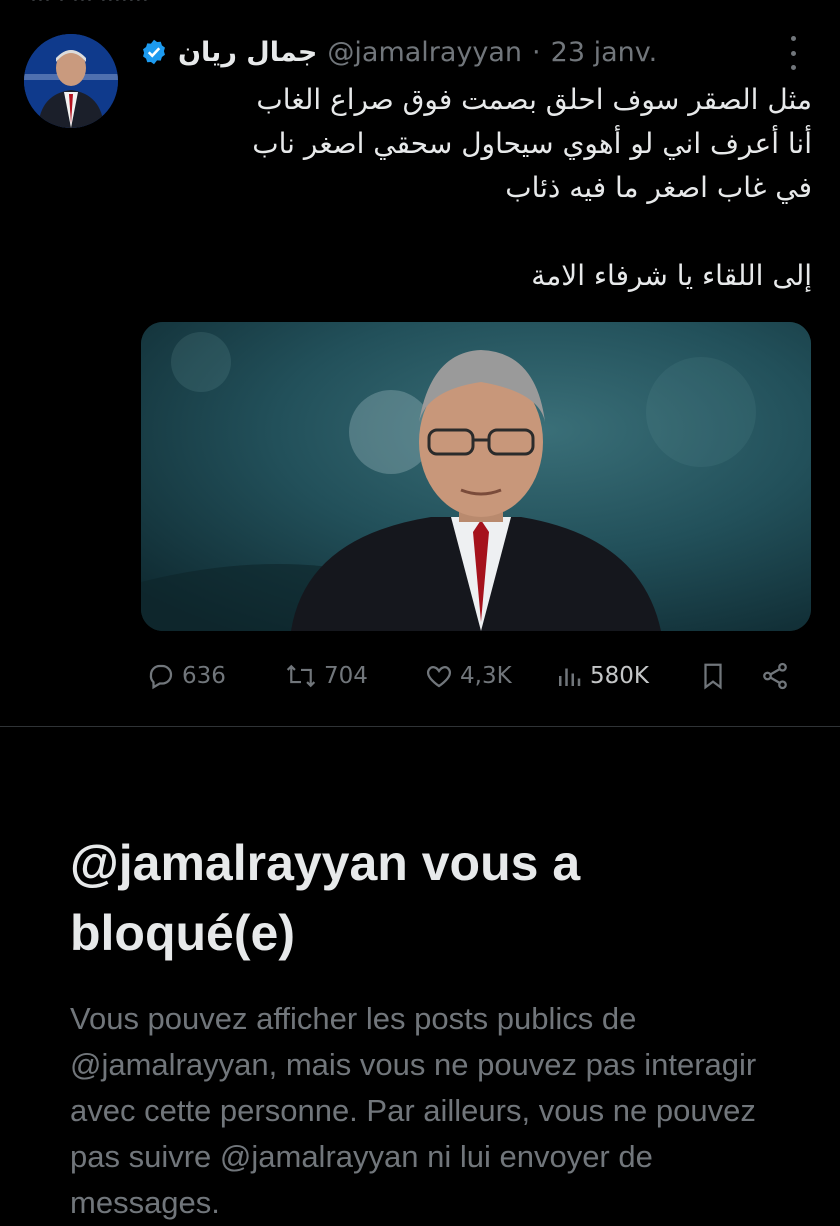 This screenshot has width=840, height=1226. I want to click on tweet-header: جمال ريان @jamalrayyan · 23 janv., so click(457, 52).